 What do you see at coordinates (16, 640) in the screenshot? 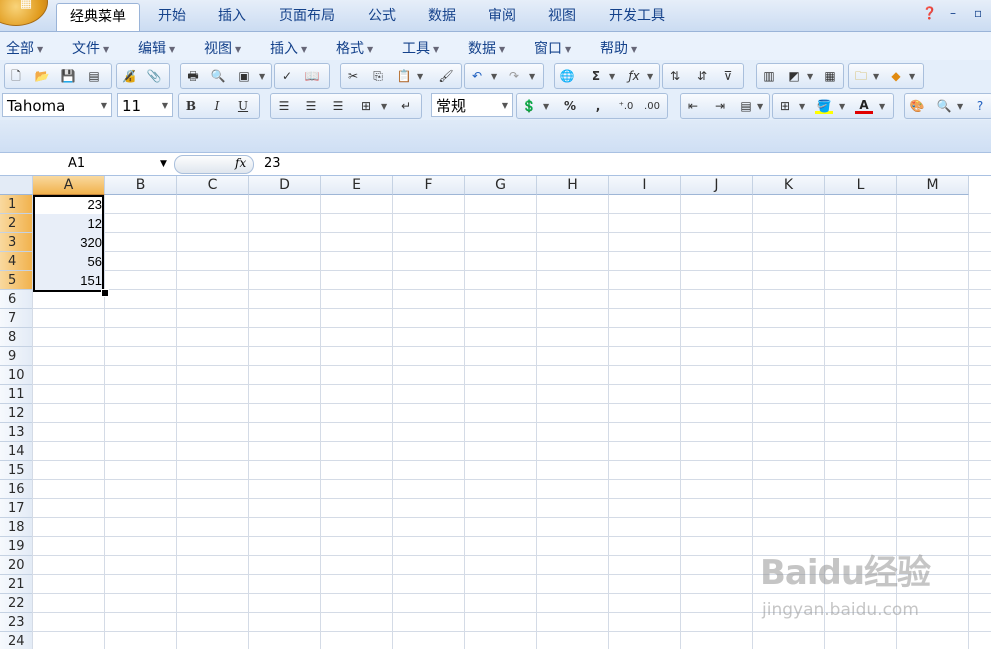
I see `row-header-24: 24` at bounding box center [16, 640].